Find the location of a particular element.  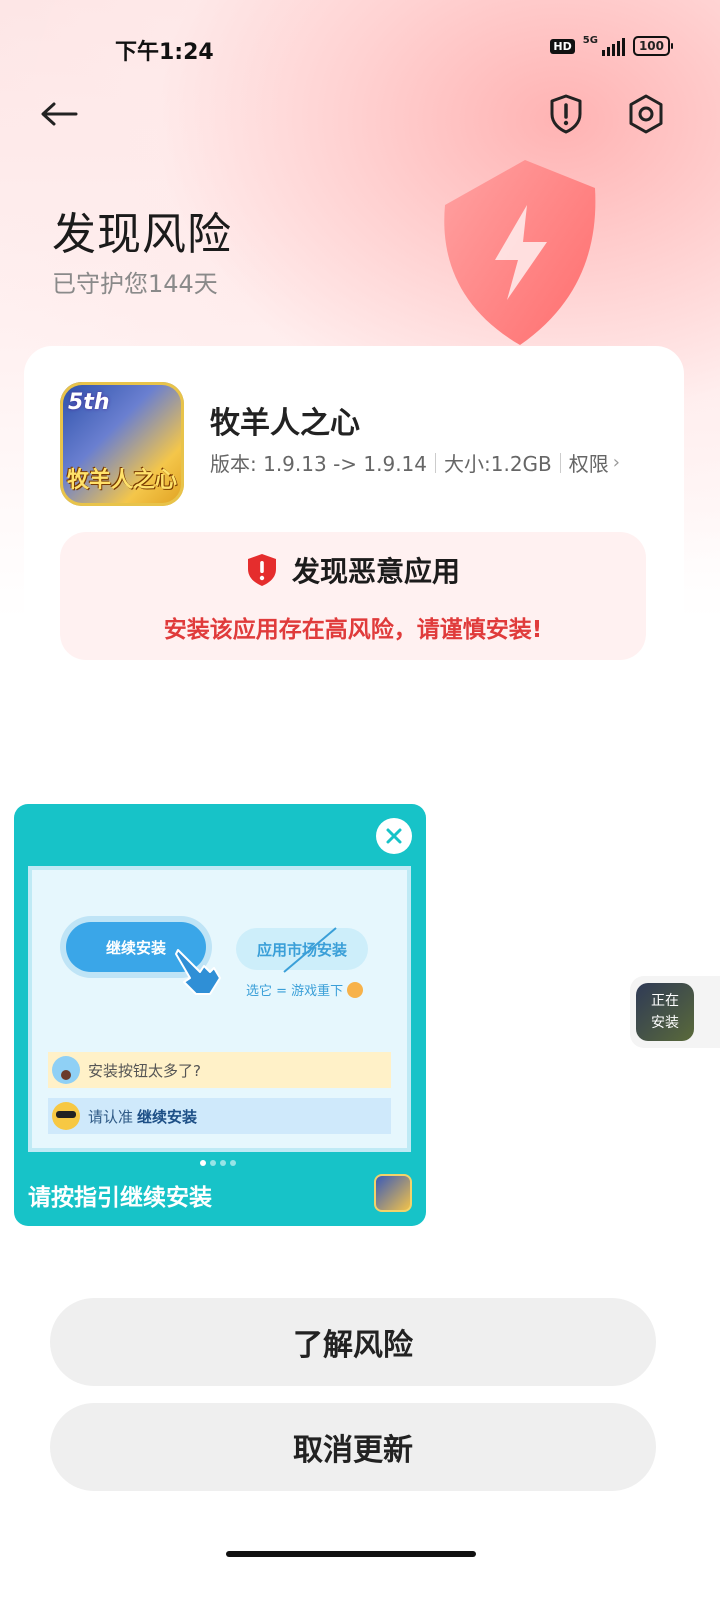

tip-look-for-continue: 请认准 继续安装 is located at coordinates (219, 1116).